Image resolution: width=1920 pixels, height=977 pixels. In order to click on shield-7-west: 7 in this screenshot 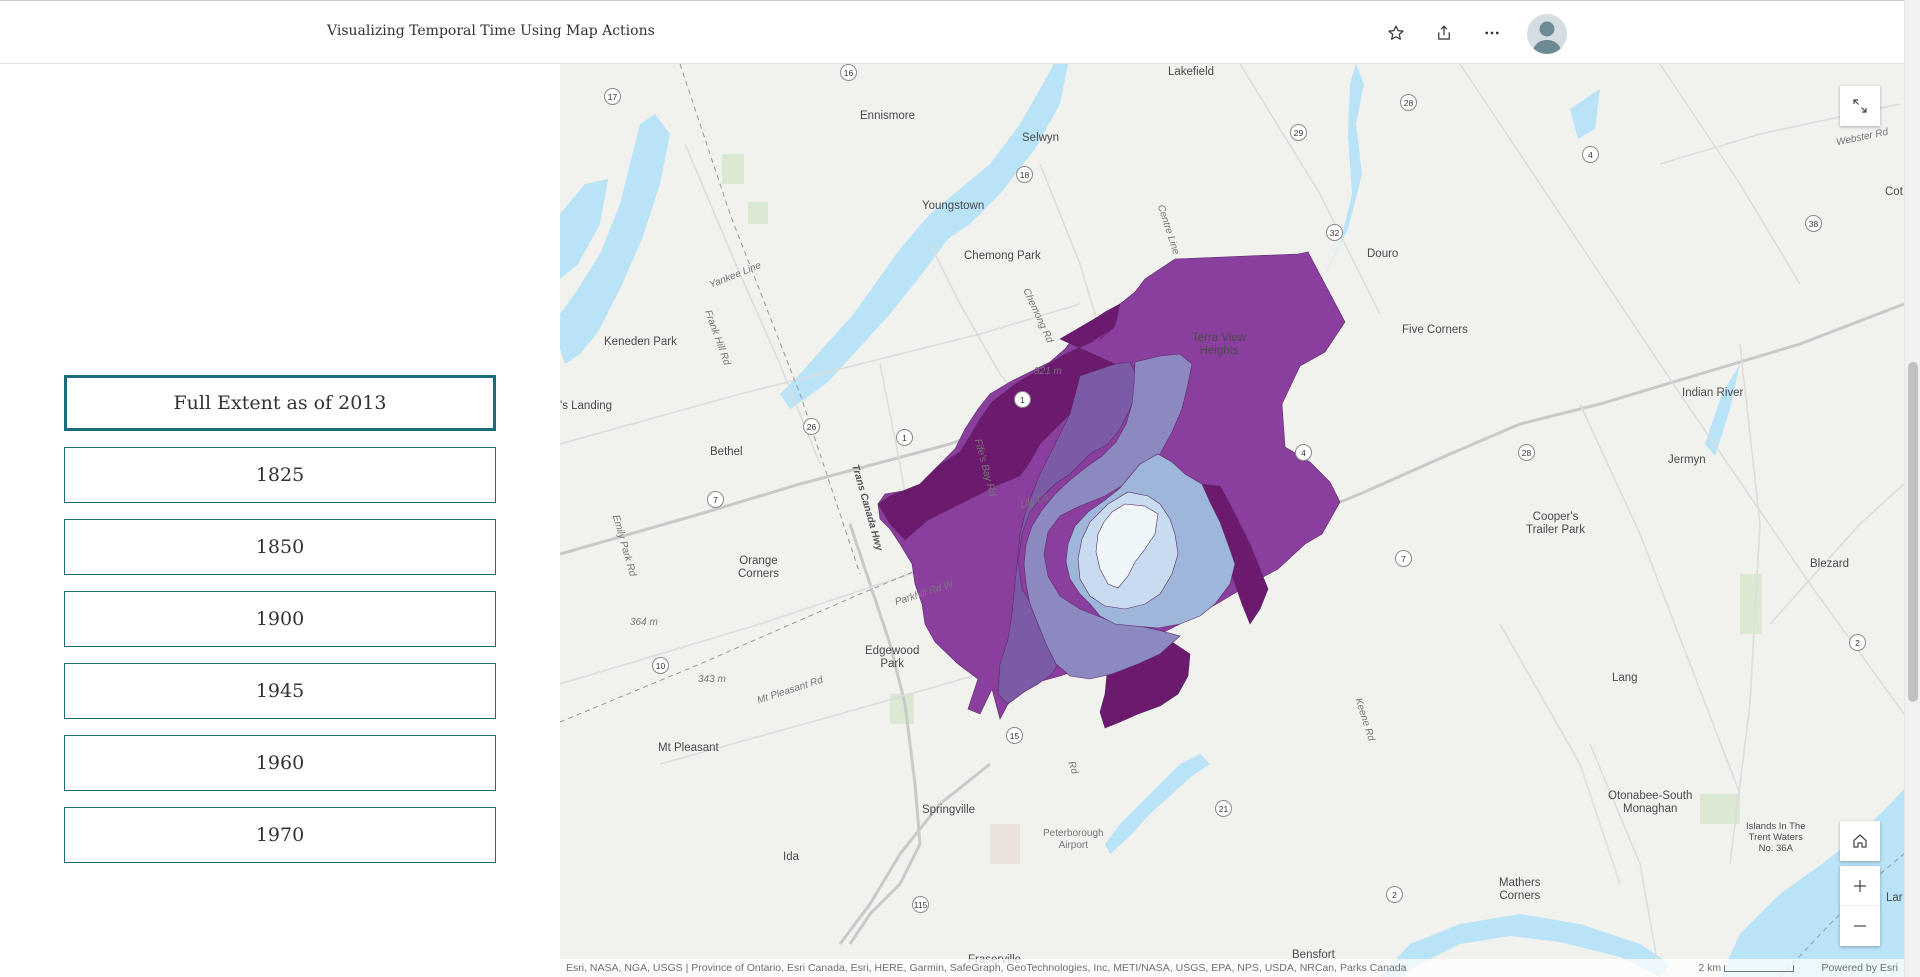, I will do `click(715, 499)`.